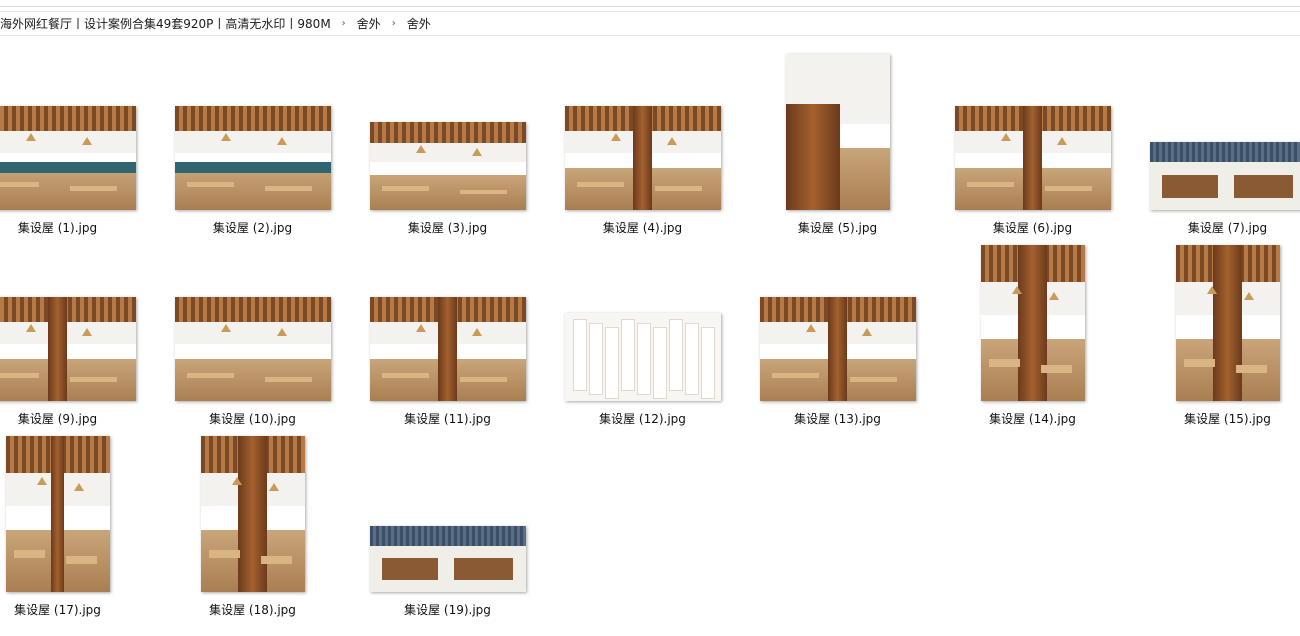  Describe the element at coordinates (252, 609) in the screenshot. I see `file-name: 集设屋 (18).jpg` at that location.